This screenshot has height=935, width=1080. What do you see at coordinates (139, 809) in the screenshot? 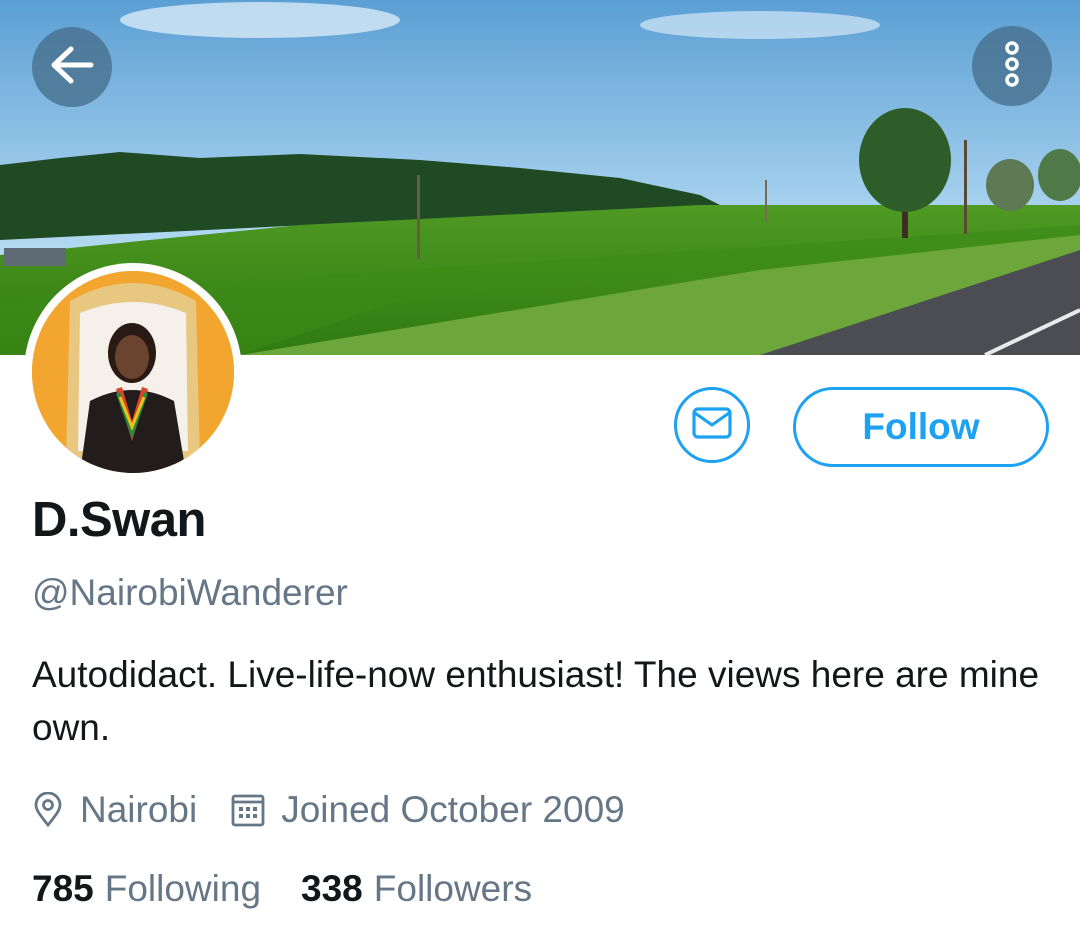
I see `location-text: Nairobi` at bounding box center [139, 809].